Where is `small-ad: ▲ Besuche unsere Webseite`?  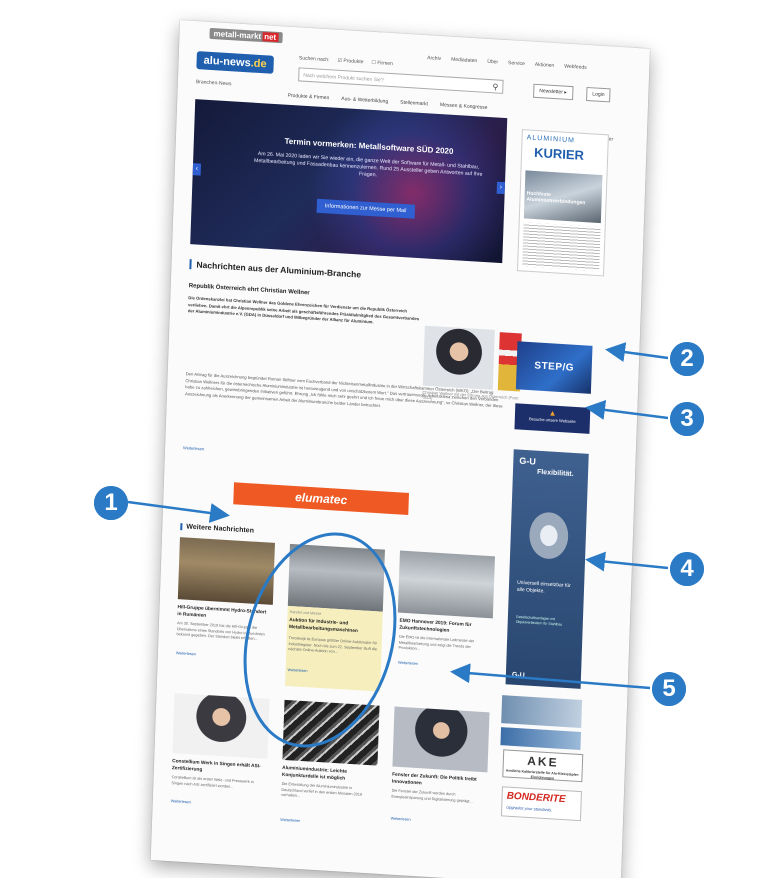 small-ad: ▲ Besuche unsere Webseite is located at coordinates (552, 418).